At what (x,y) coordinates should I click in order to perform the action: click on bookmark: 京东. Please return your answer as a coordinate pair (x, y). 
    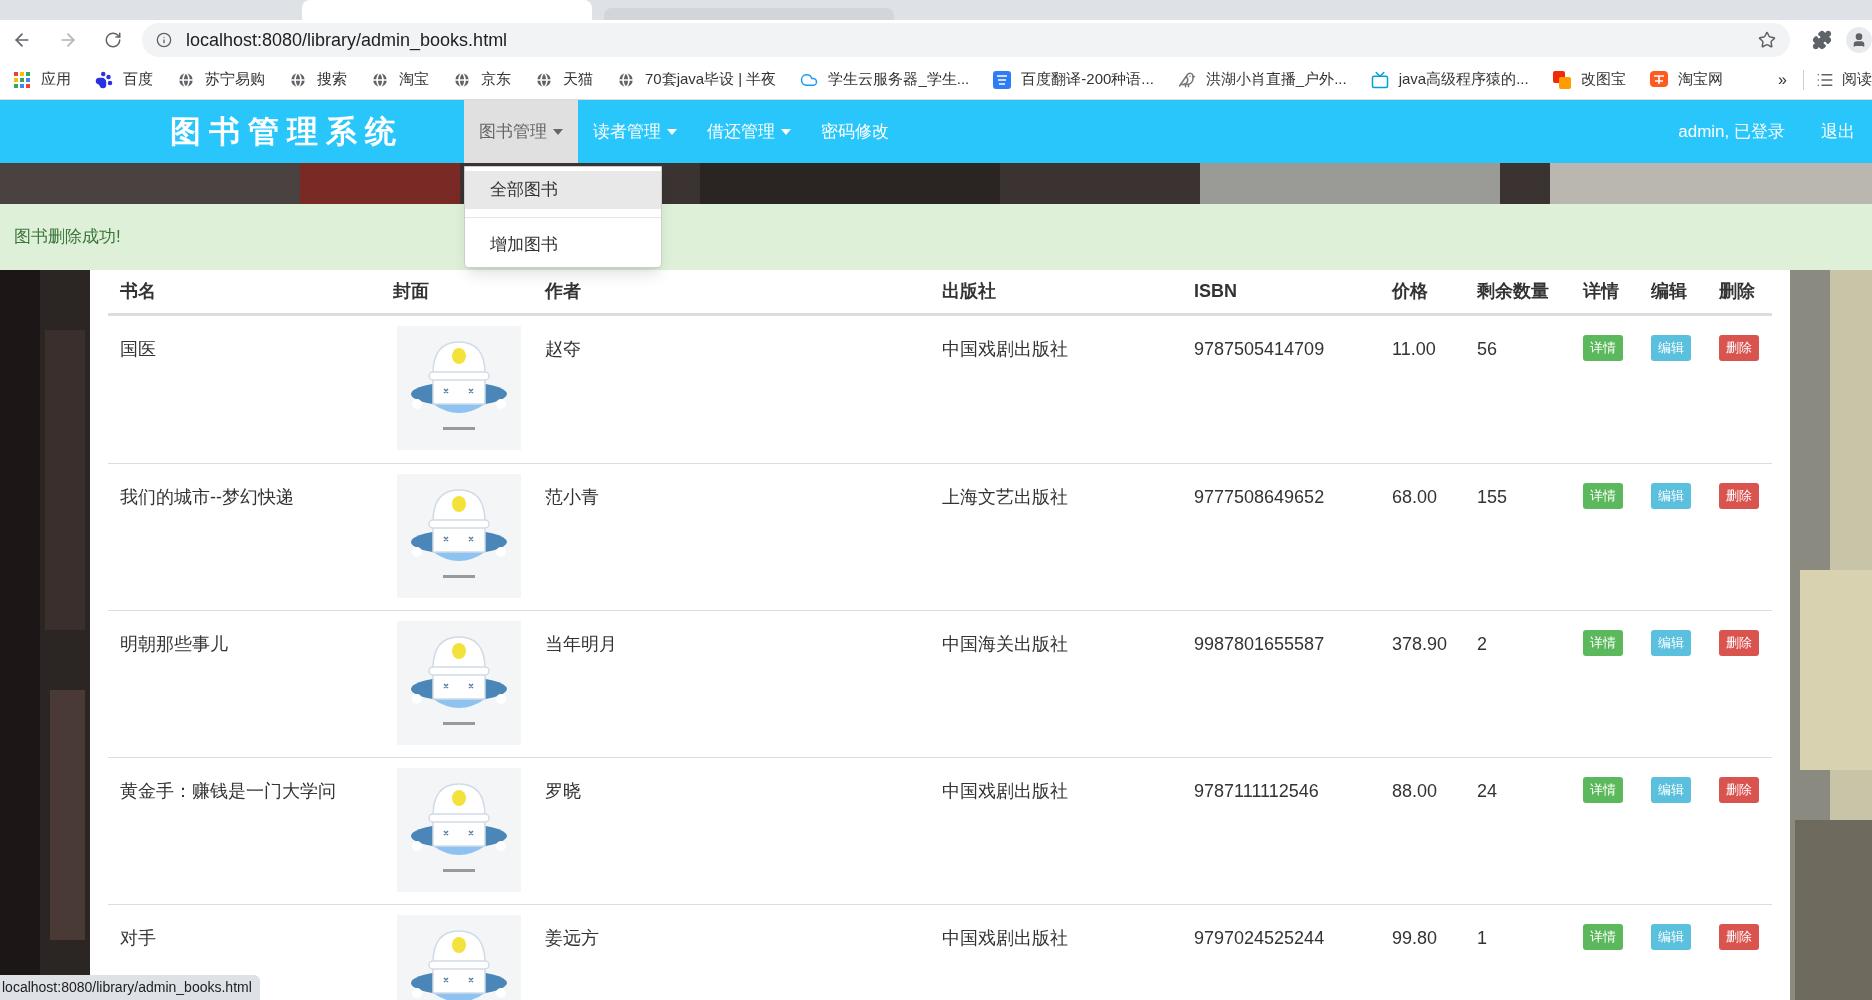
    Looking at the image, I should click on (482, 79).